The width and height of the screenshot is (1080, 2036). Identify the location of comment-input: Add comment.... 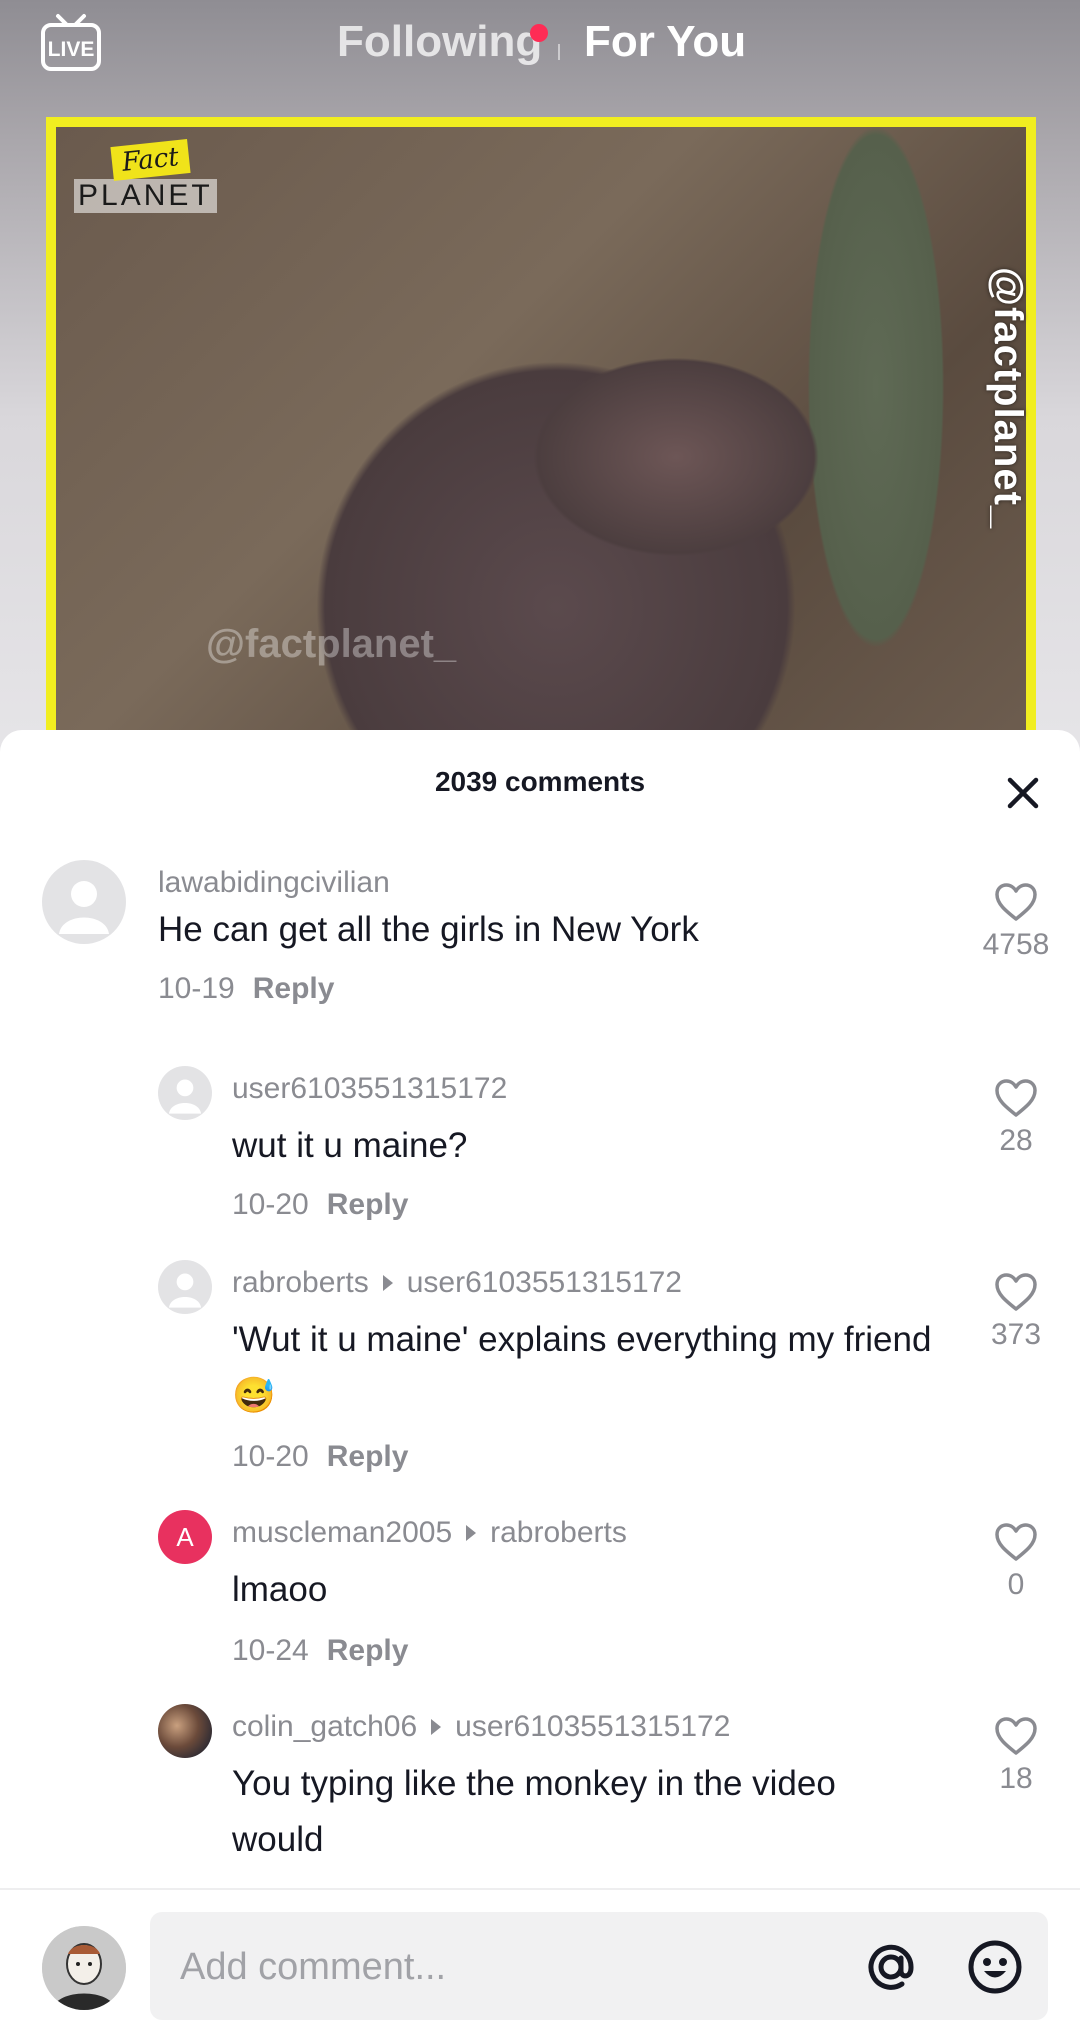
(599, 1966).